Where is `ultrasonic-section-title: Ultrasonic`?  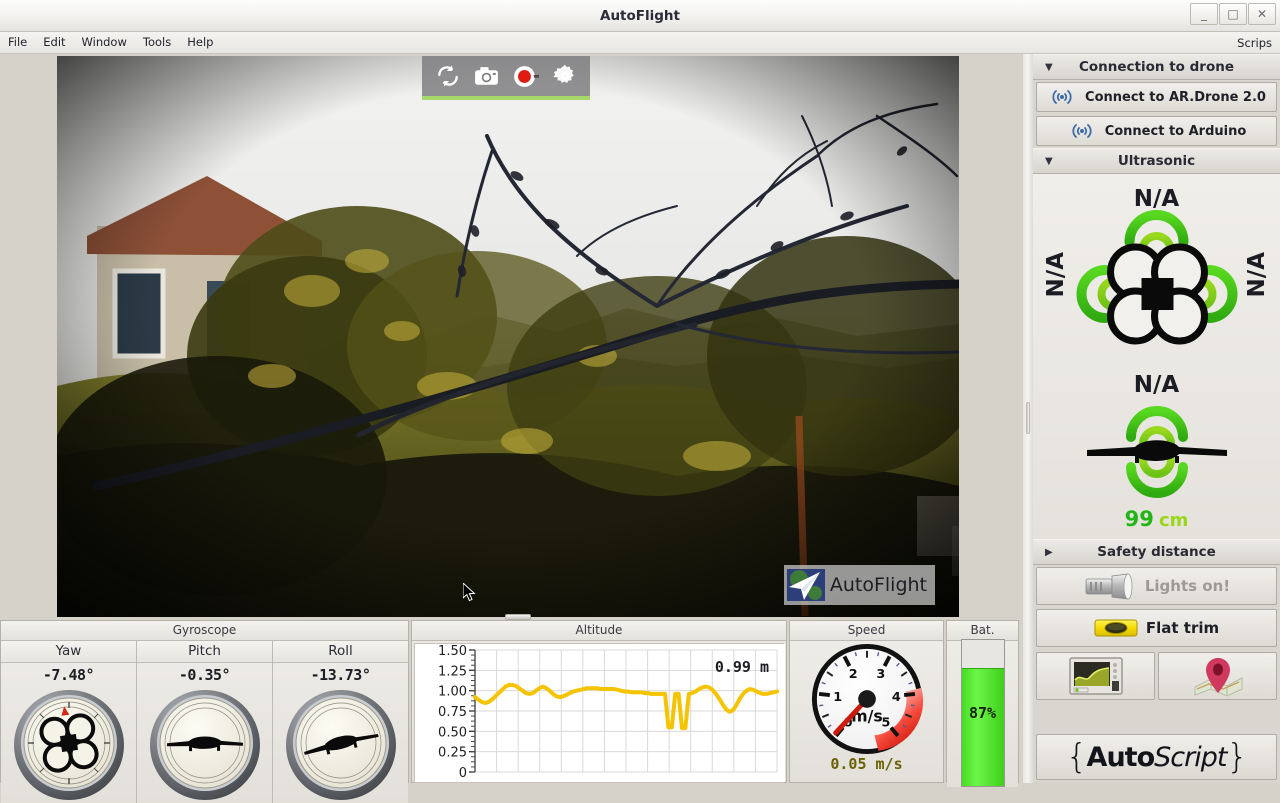 ultrasonic-section-title: Ultrasonic is located at coordinates (1156, 161).